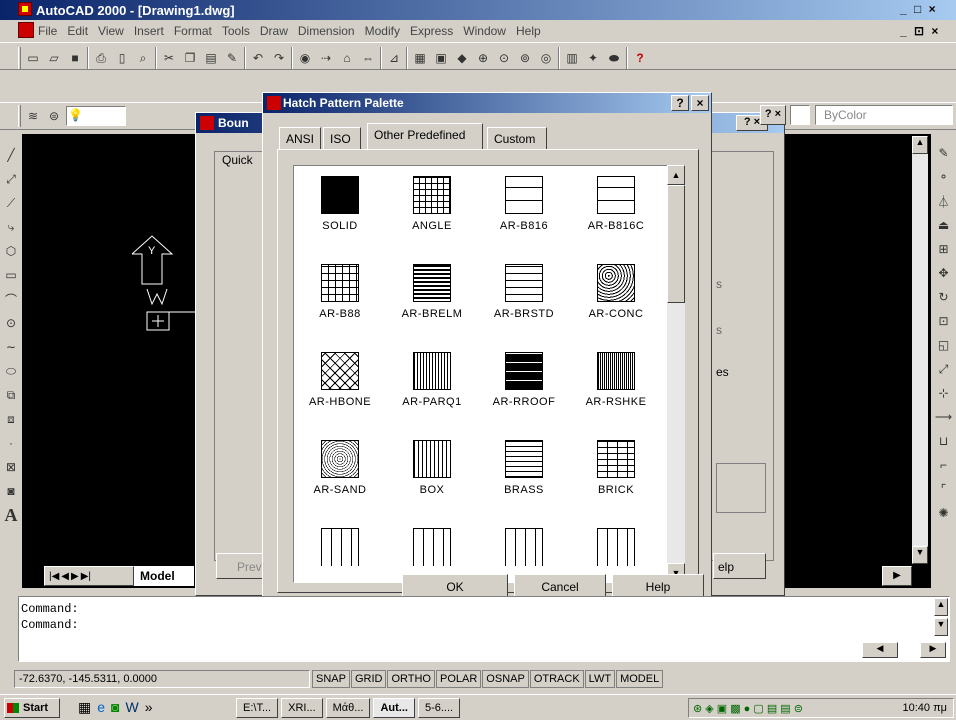 This screenshot has width=956, height=720. What do you see at coordinates (149, 31) in the screenshot?
I see `menu-insert: Insert` at bounding box center [149, 31].